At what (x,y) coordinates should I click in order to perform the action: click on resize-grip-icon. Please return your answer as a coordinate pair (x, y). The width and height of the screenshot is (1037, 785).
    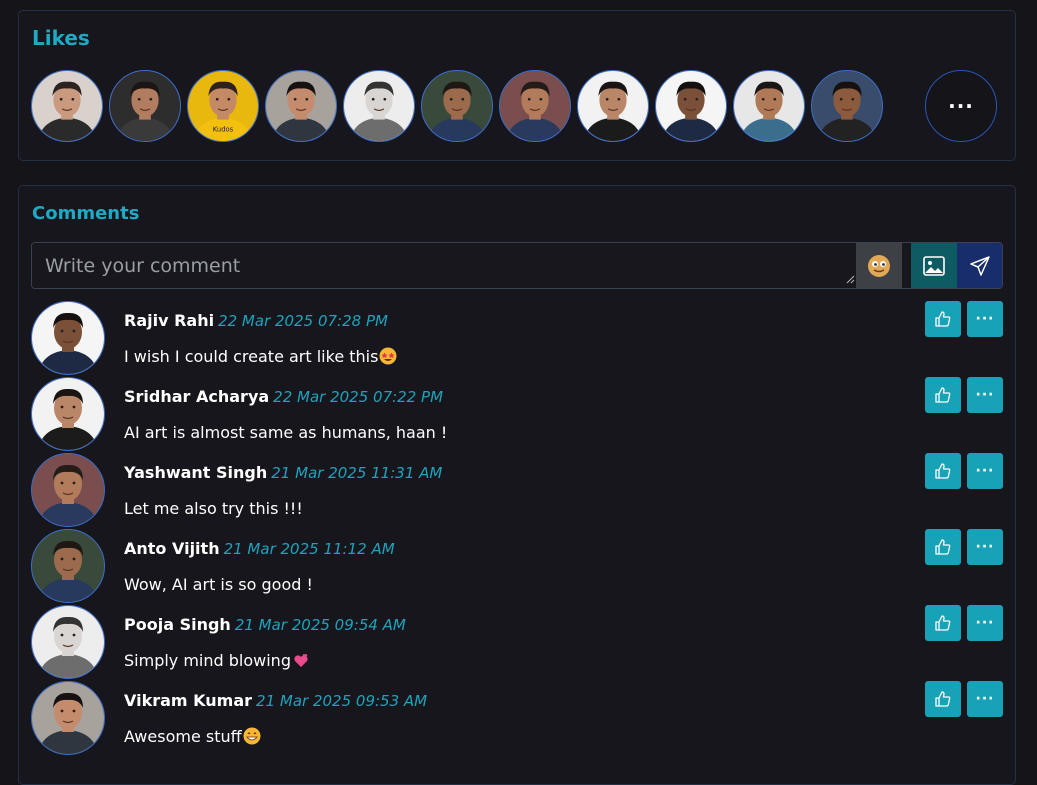
    Looking at the image, I should click on (850, 279).